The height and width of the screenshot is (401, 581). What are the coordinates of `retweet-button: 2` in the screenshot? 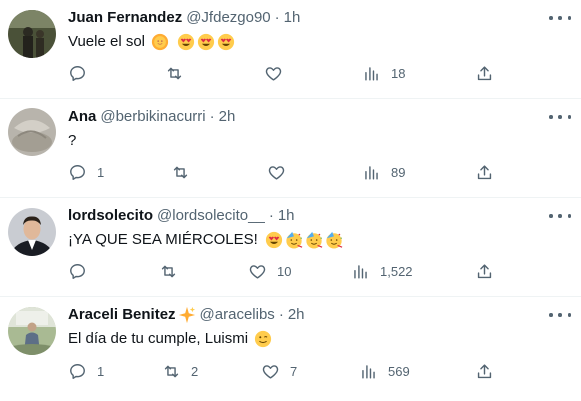 It's located at (180, 371).